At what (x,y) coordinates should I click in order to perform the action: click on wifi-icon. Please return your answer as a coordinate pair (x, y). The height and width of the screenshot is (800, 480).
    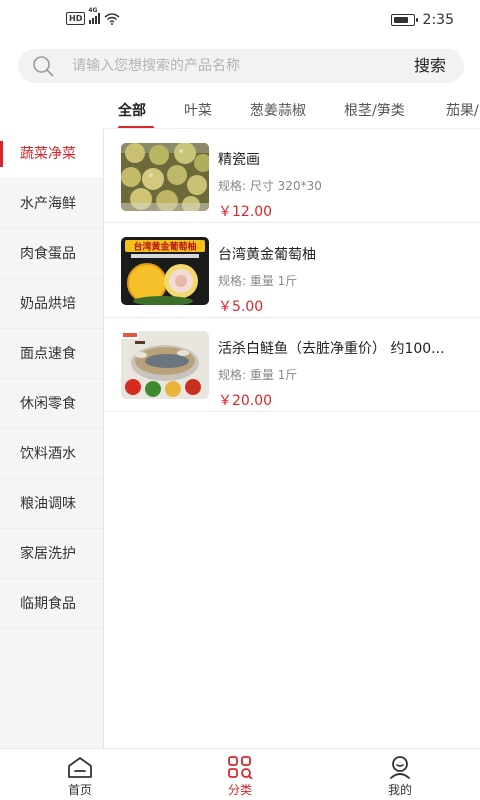
    Looking at the image, I should click on (112, 18).